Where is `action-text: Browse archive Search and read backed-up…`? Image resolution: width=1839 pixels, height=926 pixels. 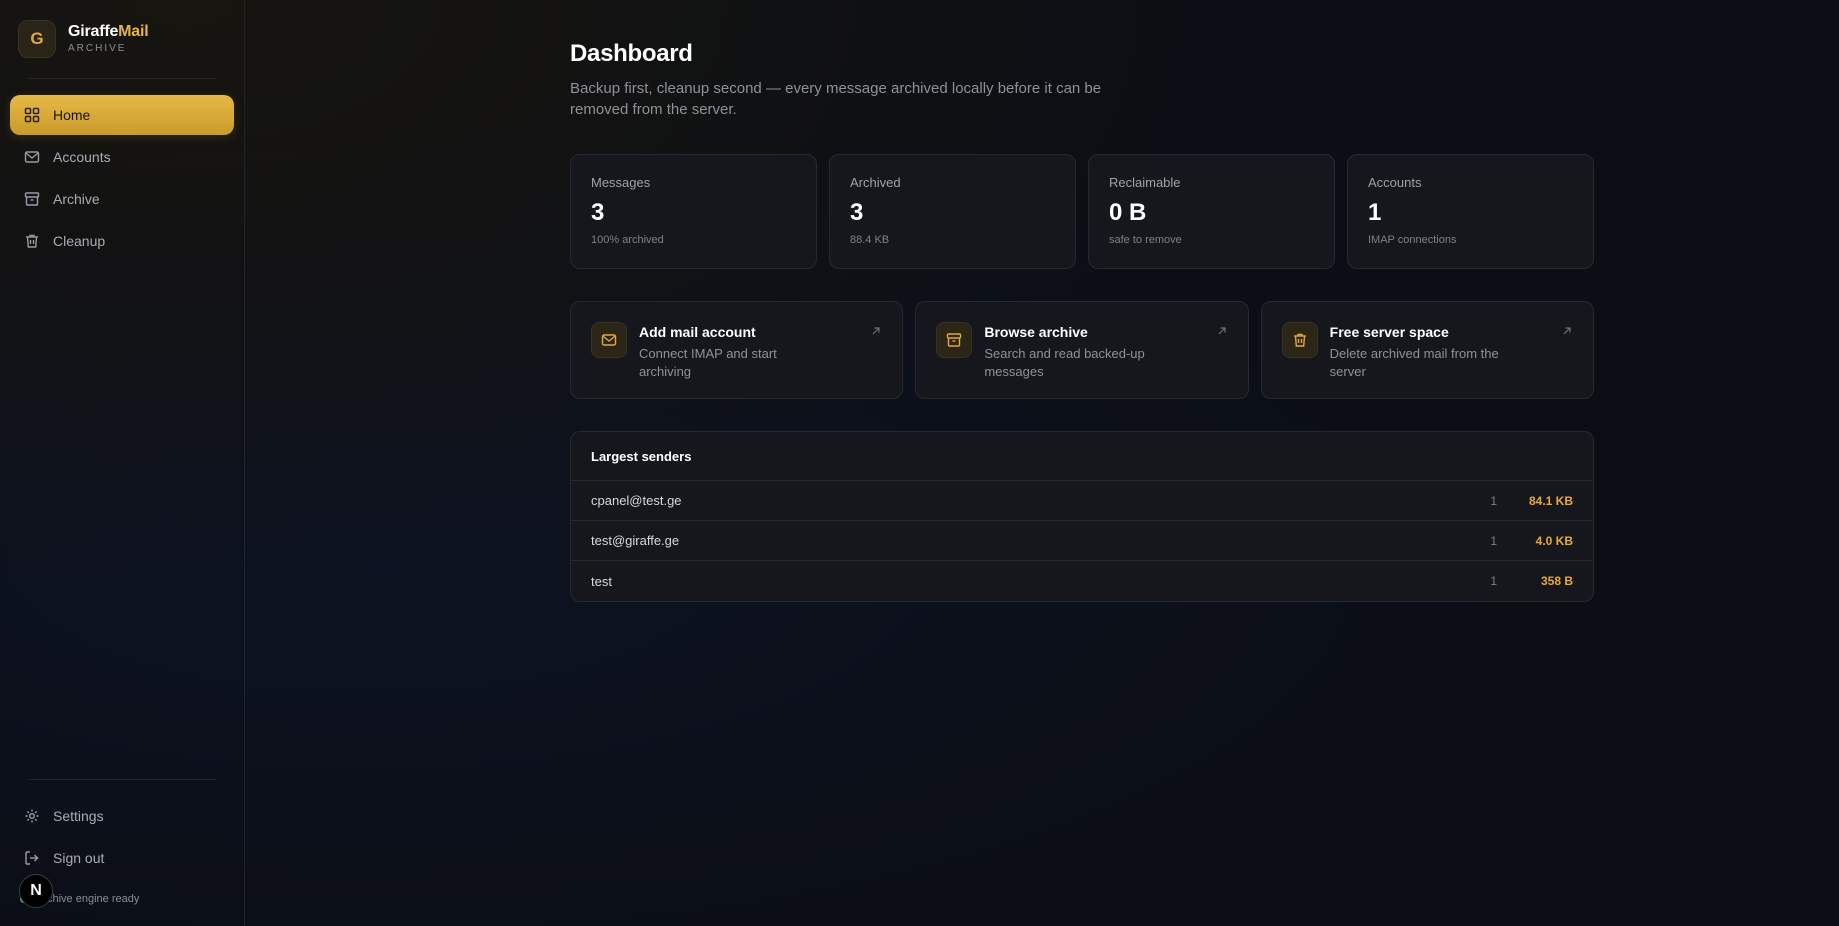
action-text: Browse archive Search and read backed-up… is located at coordinates (1079, 350).